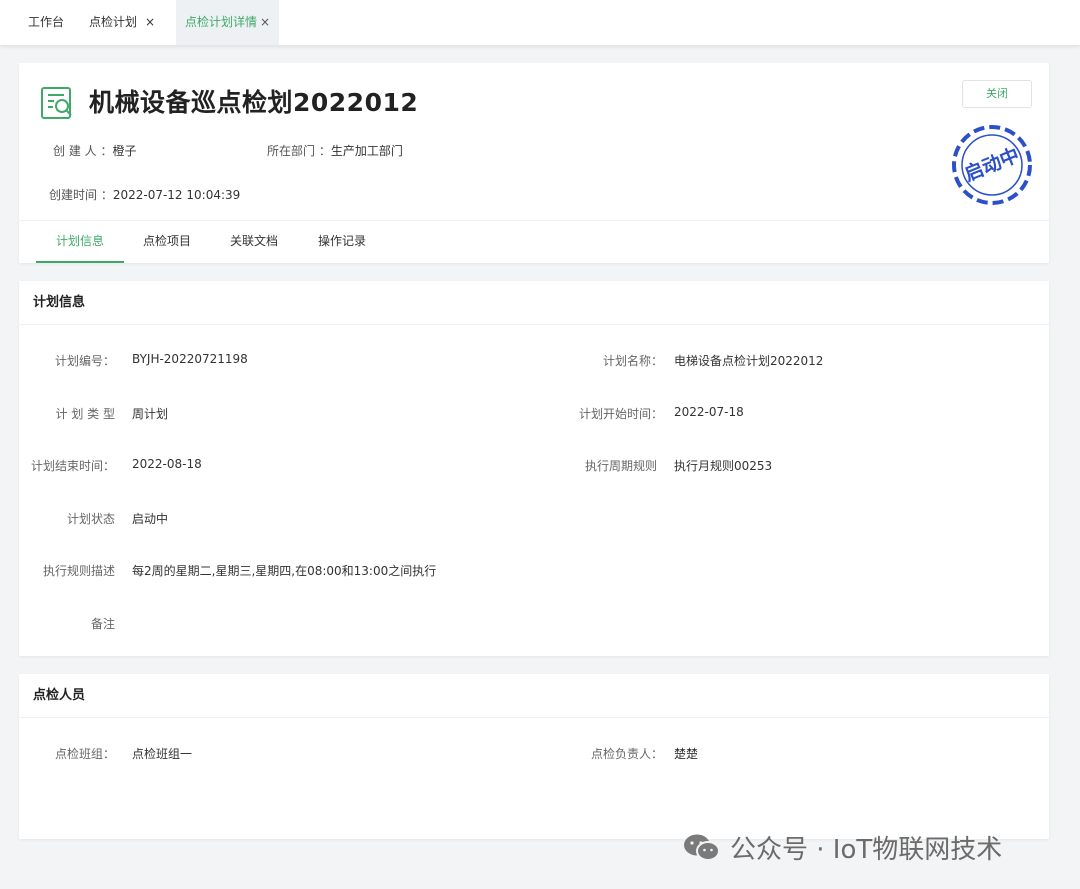  What do you see at coordinates (632, 361) in the screenshot?
I see `plan-name-label: 计划名称：` at bounding box center [632, 361].